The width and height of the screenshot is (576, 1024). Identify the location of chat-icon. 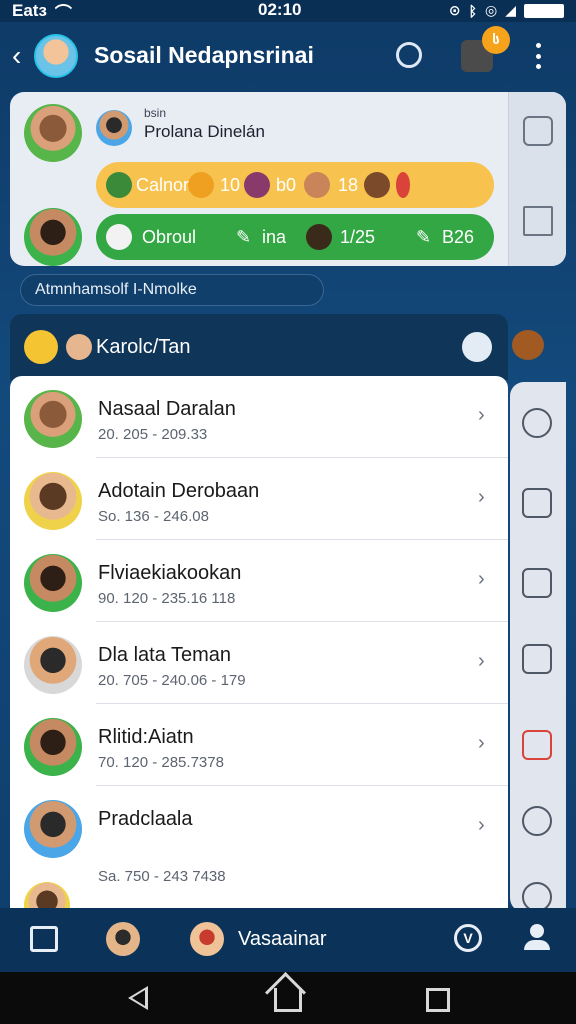
(537, 821).